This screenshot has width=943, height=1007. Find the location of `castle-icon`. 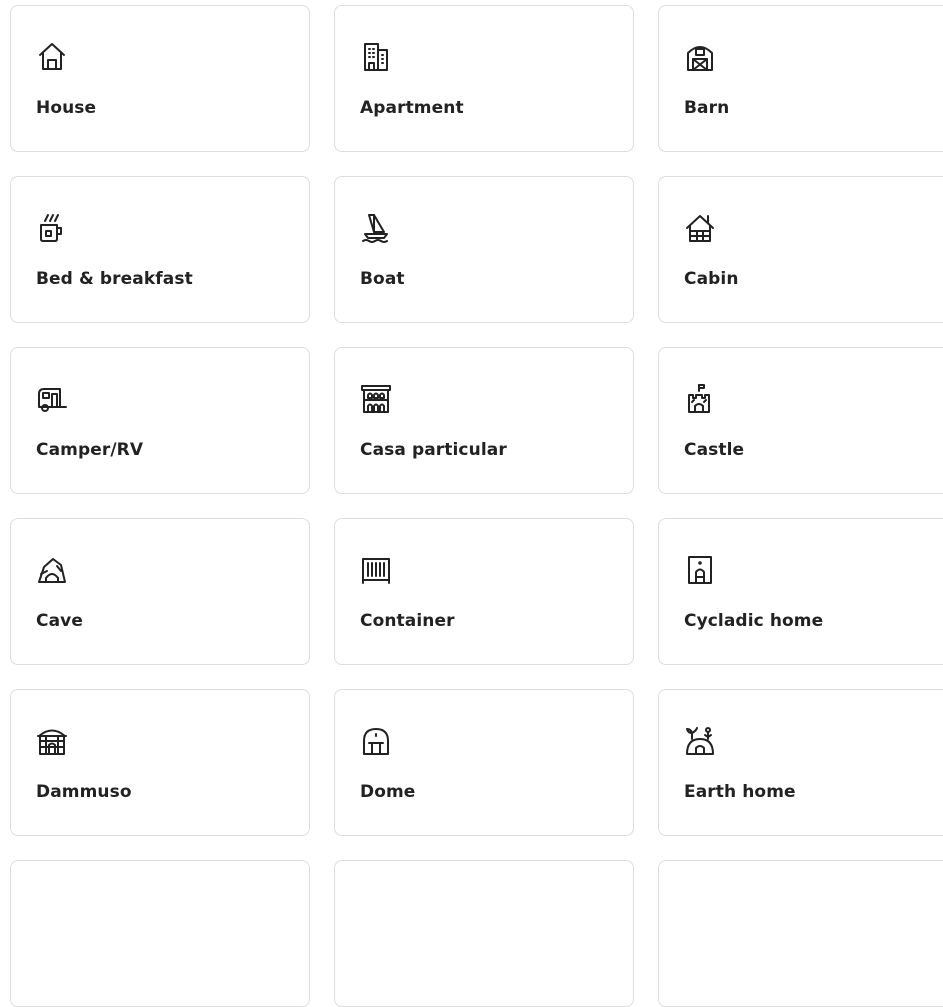

castle-icon is located at coordinates (700, 399).